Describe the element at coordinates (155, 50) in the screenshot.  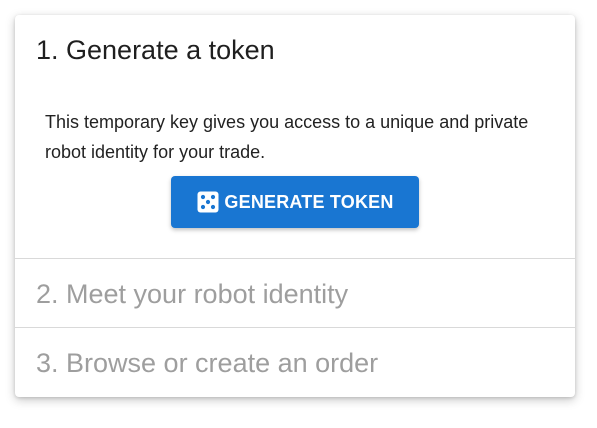
I see `step-1-title: 1. Generate a token` at that location.